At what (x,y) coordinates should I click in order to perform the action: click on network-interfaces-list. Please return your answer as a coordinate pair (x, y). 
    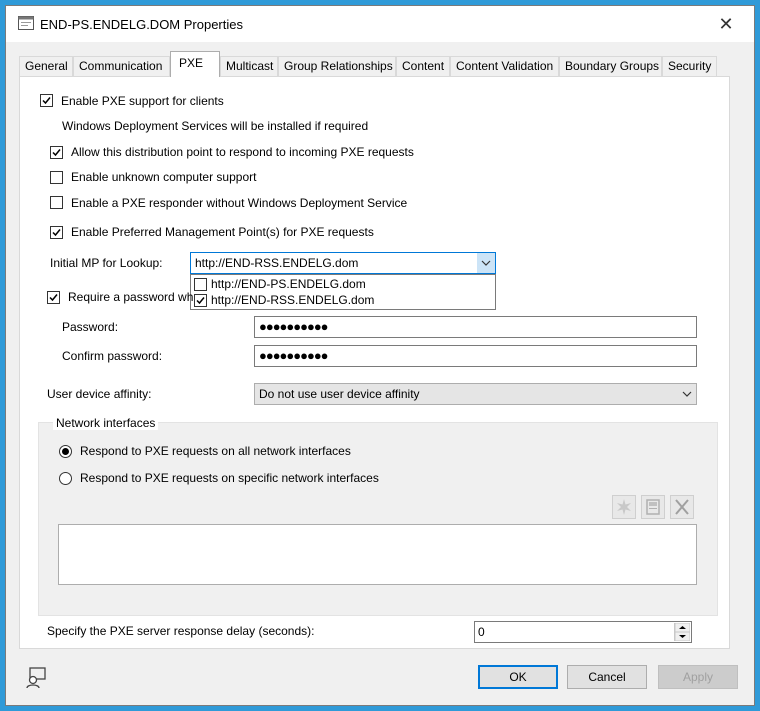
    Looking at the image, I should click on (377, 554).